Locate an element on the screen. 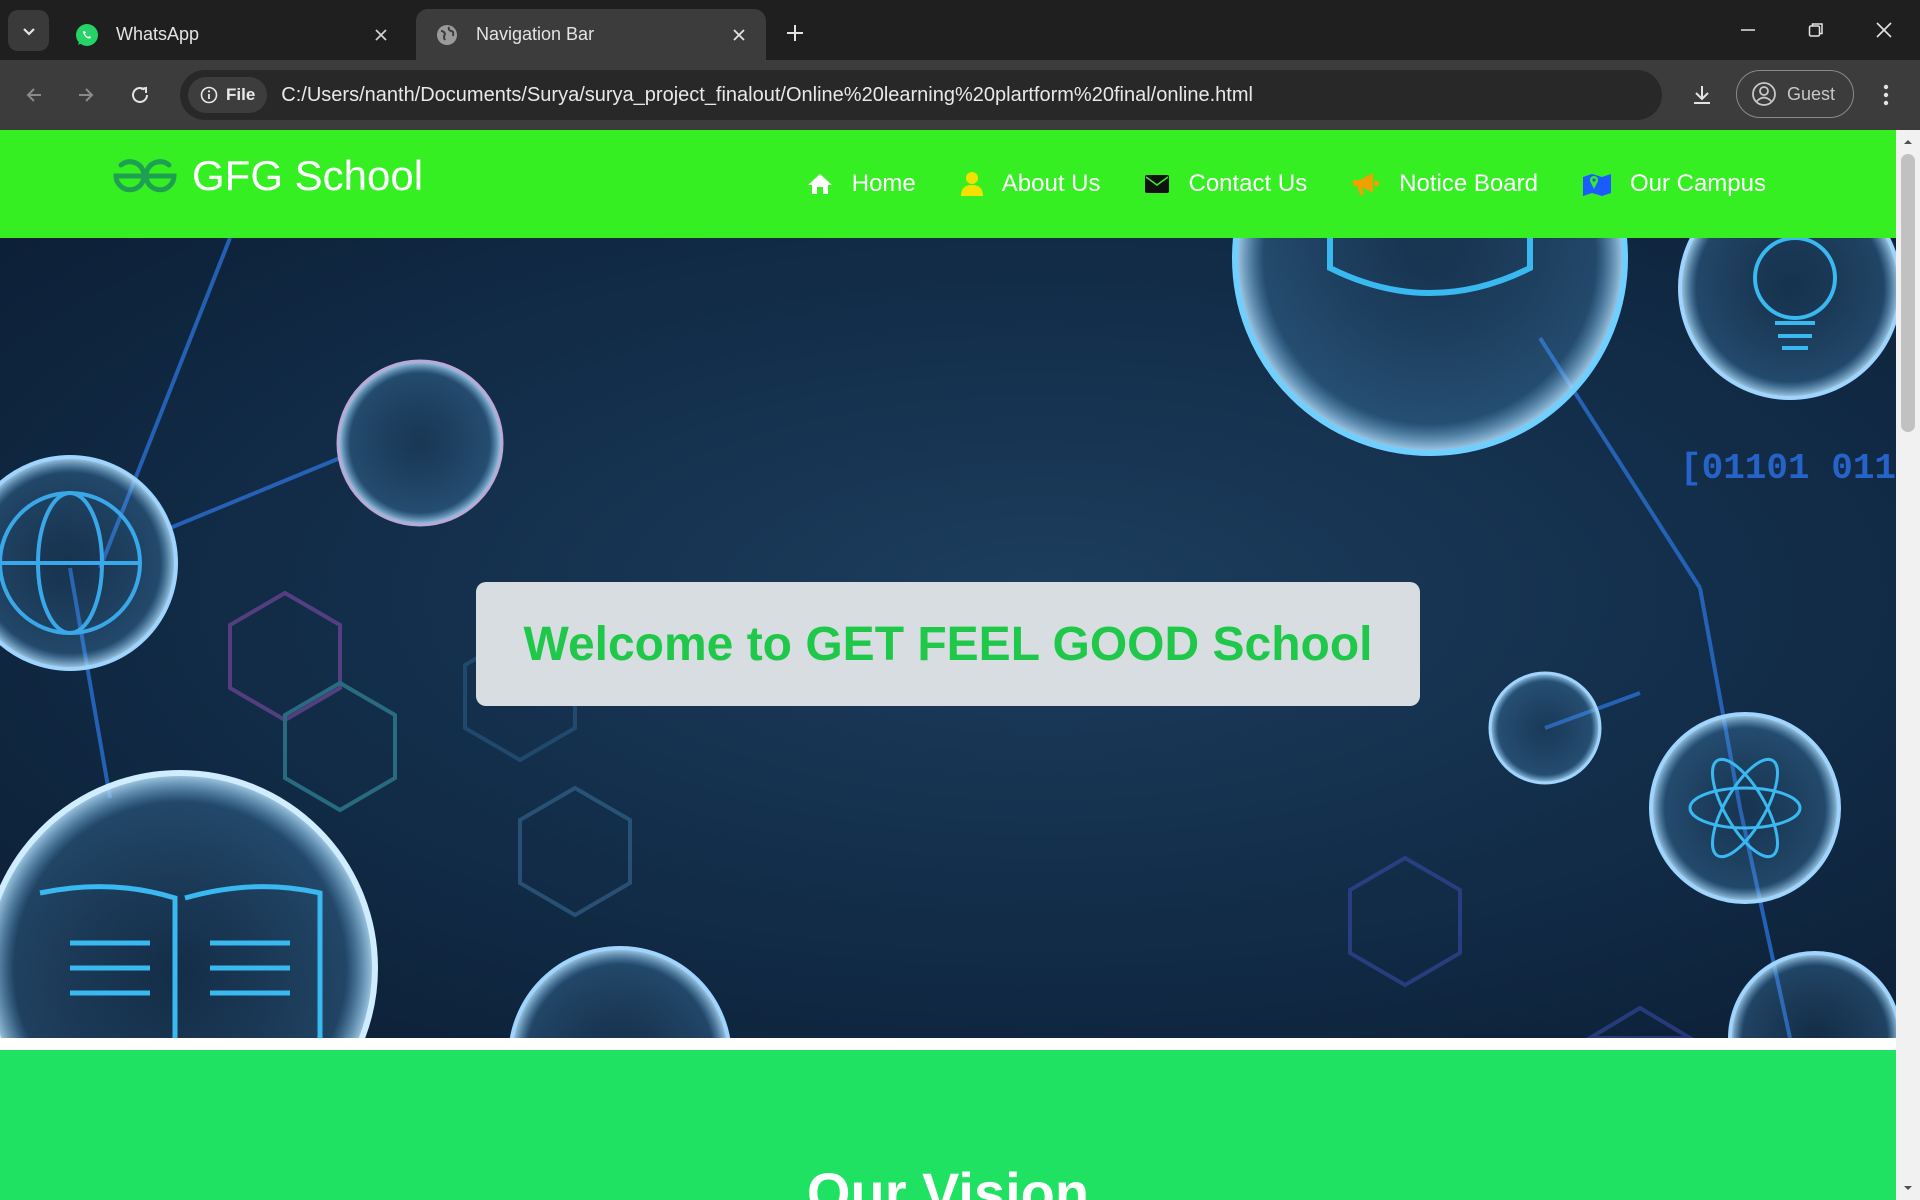 The image size is (1920, 1200). section-divider is located at coordinates (948, 1044).